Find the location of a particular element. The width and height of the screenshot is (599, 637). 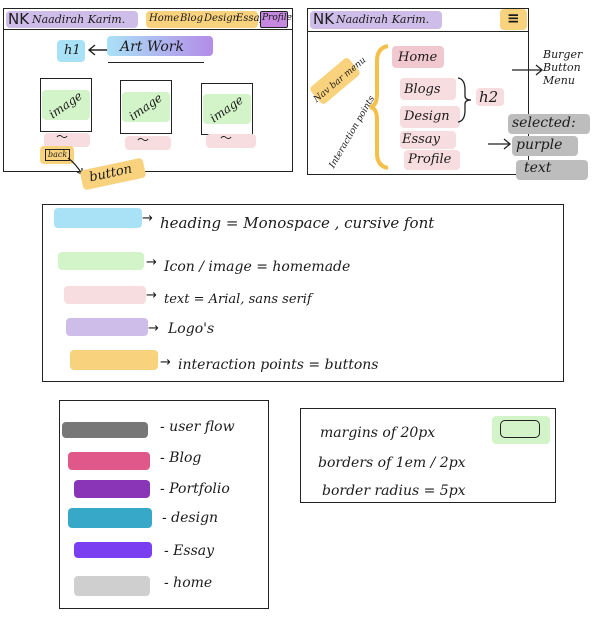

legend-label-image: Icon / image = homemade is located at coordinates (257, 267).